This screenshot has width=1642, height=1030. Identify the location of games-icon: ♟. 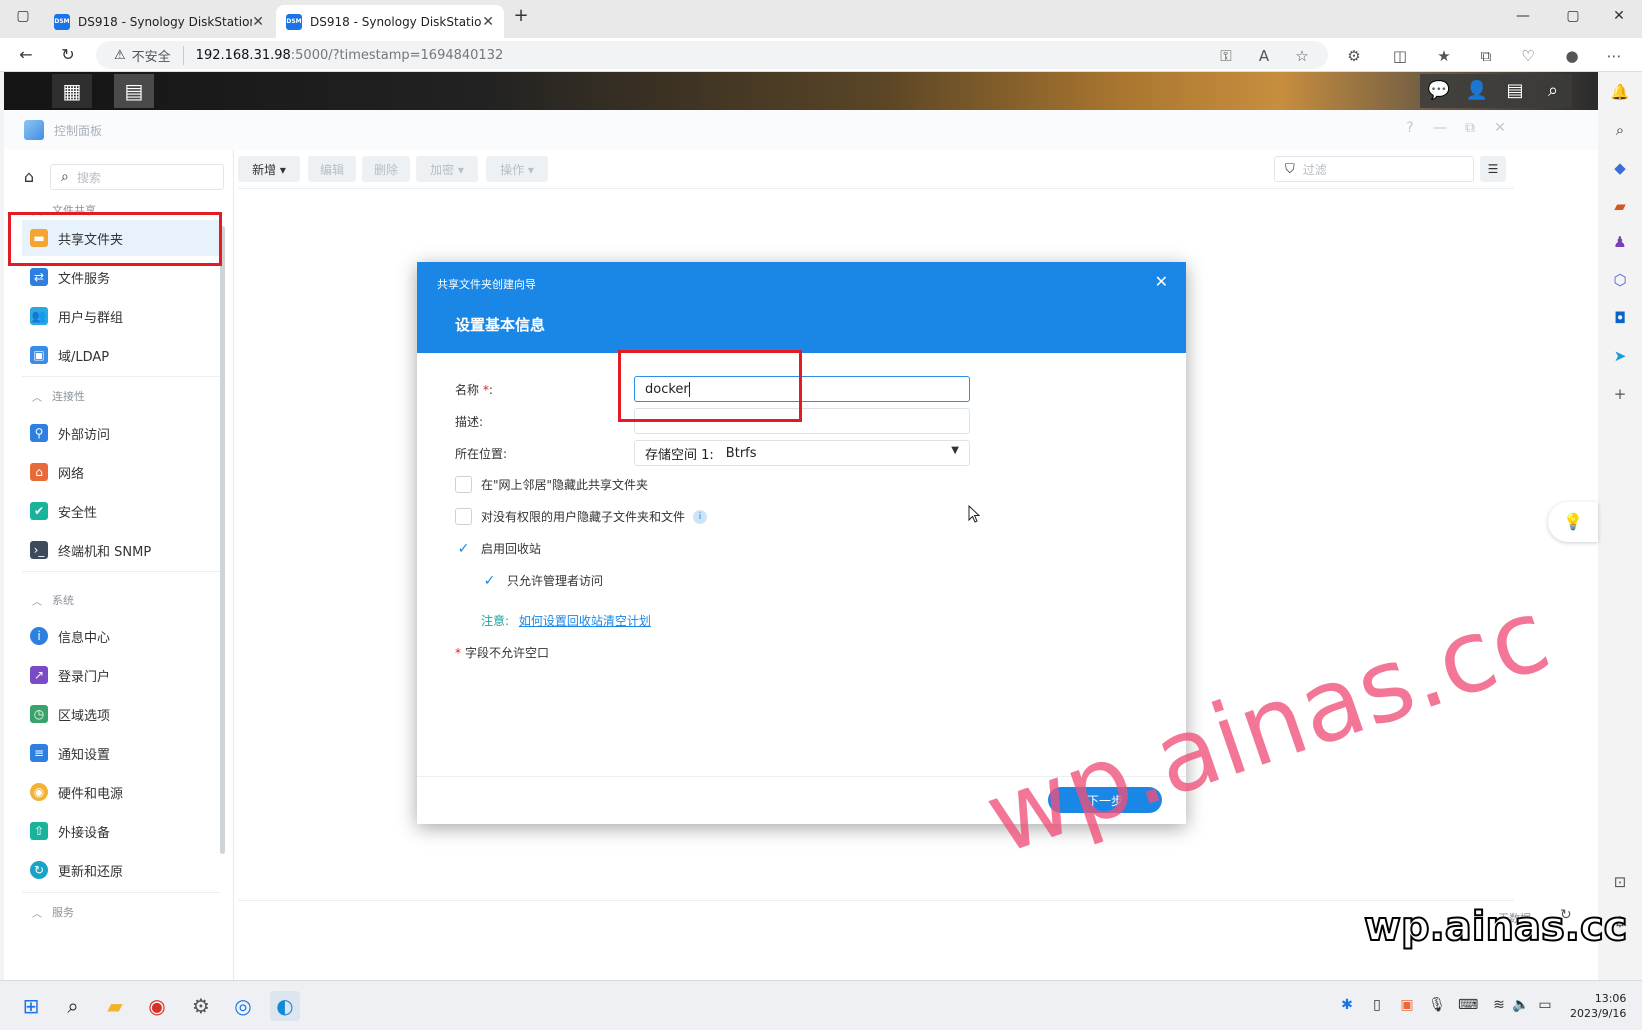
(1620, 242).